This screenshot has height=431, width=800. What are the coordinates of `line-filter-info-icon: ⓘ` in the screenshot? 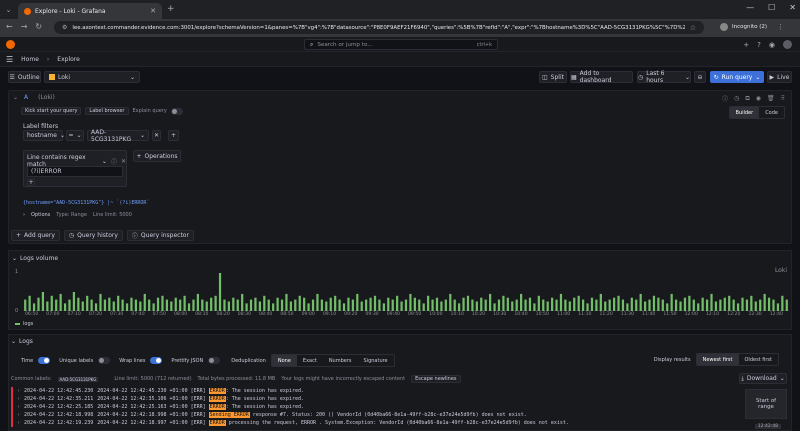 It's located at (114, 161).